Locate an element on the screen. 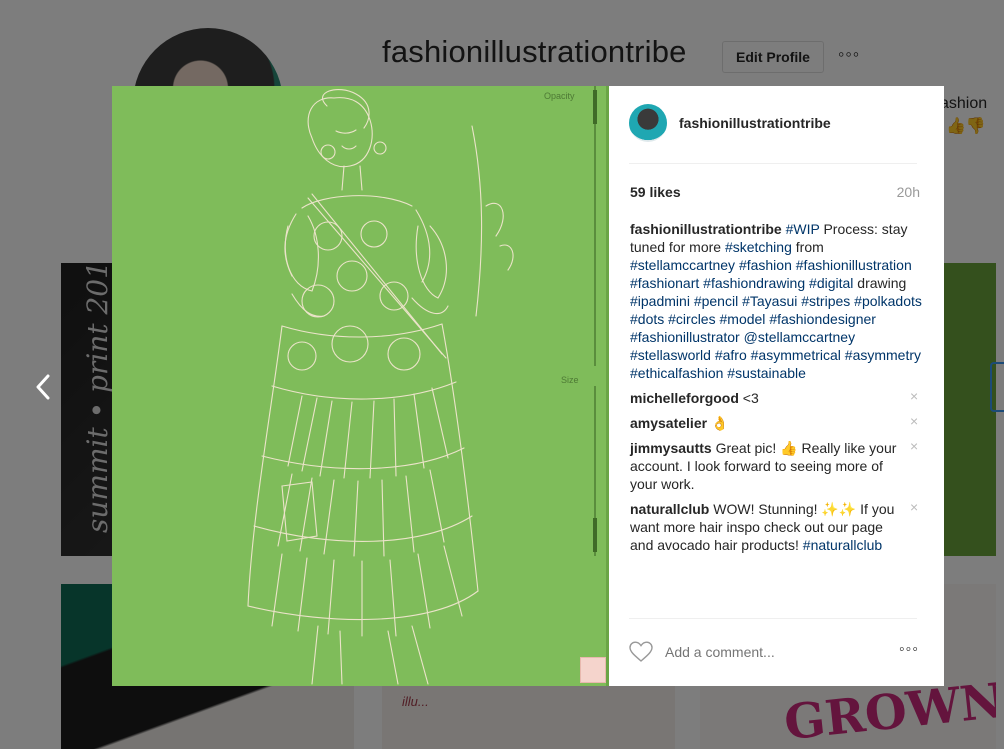 The image size is (1004, 749). header-divider is located at coordinates (773, 163).